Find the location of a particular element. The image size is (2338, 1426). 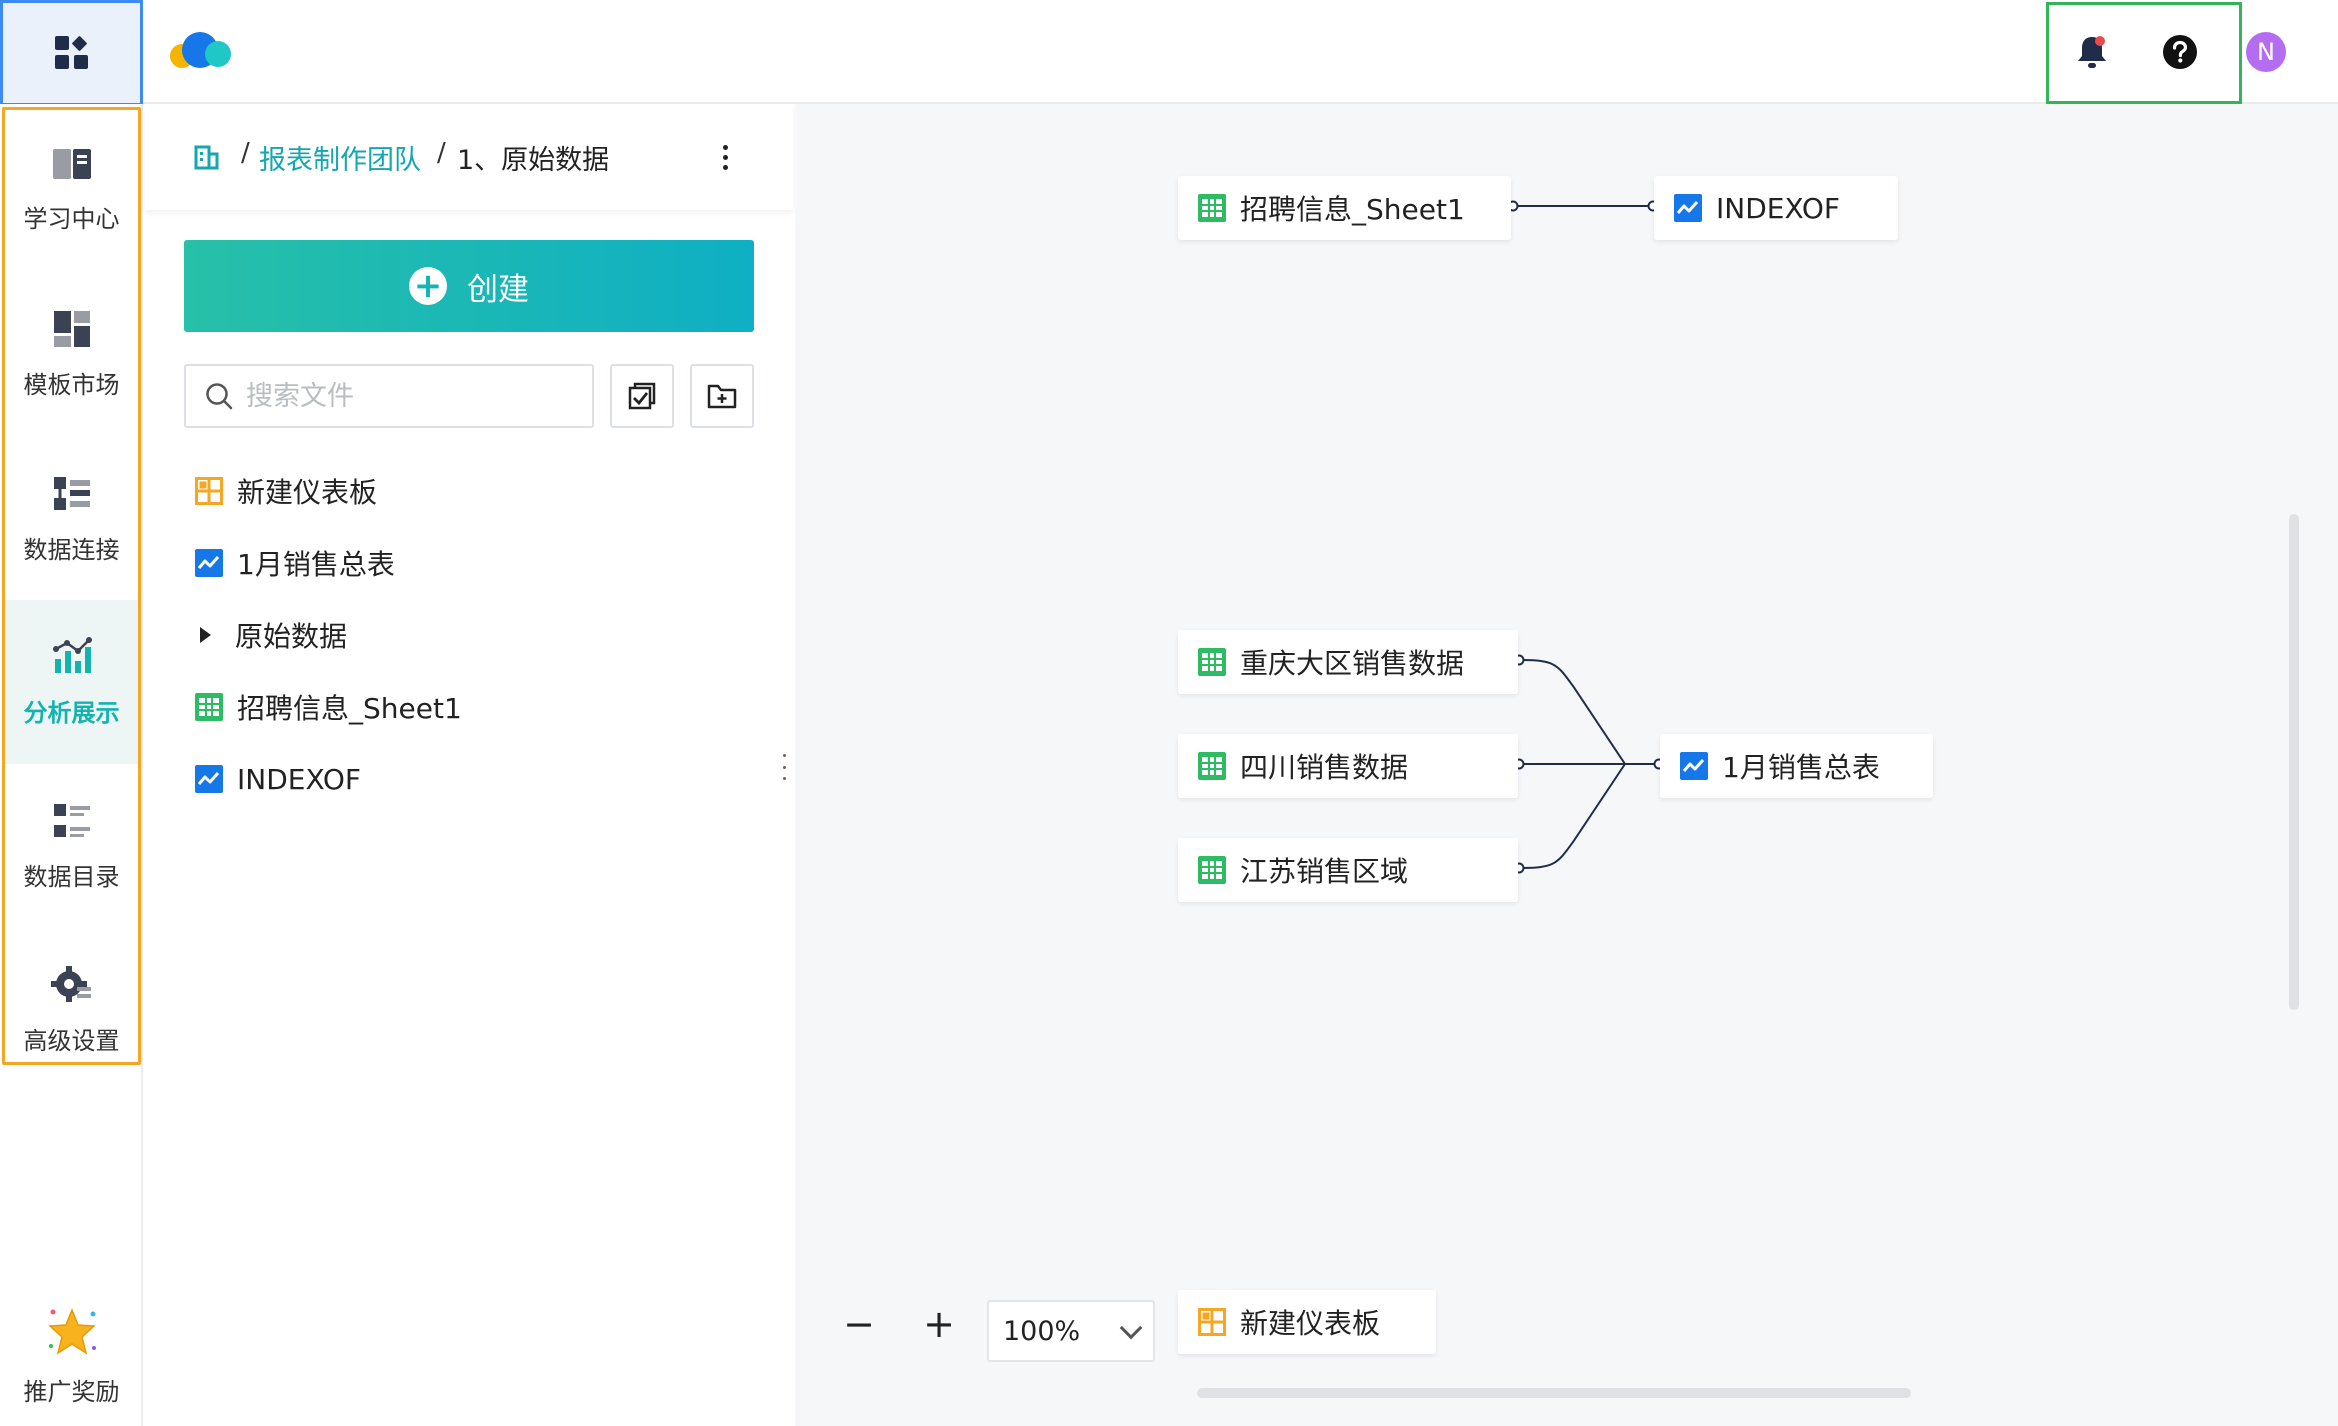

template-icon is located at coordinates (71, 328).